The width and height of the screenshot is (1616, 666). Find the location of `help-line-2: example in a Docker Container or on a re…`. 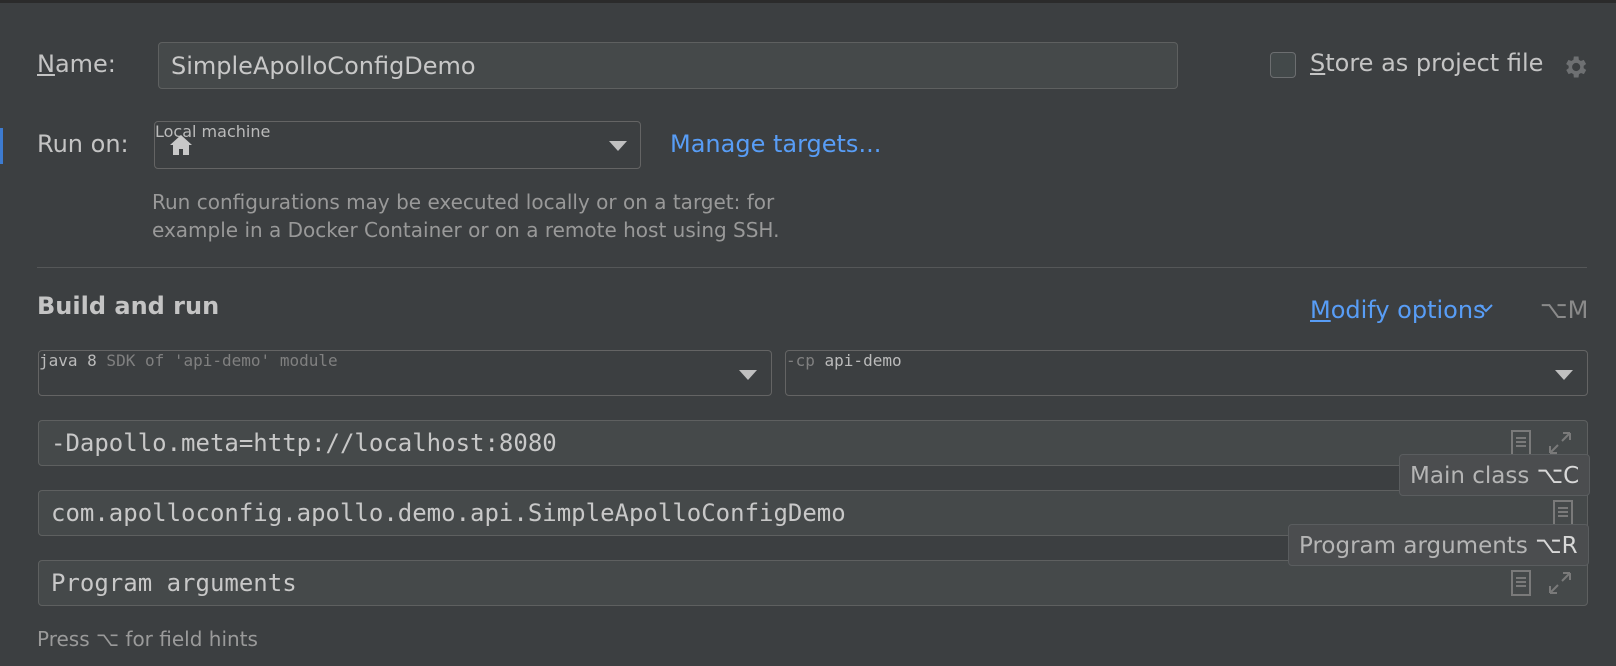

help-line-2: example in a Docker Container or on a re… is located at coordinates (466, 230).